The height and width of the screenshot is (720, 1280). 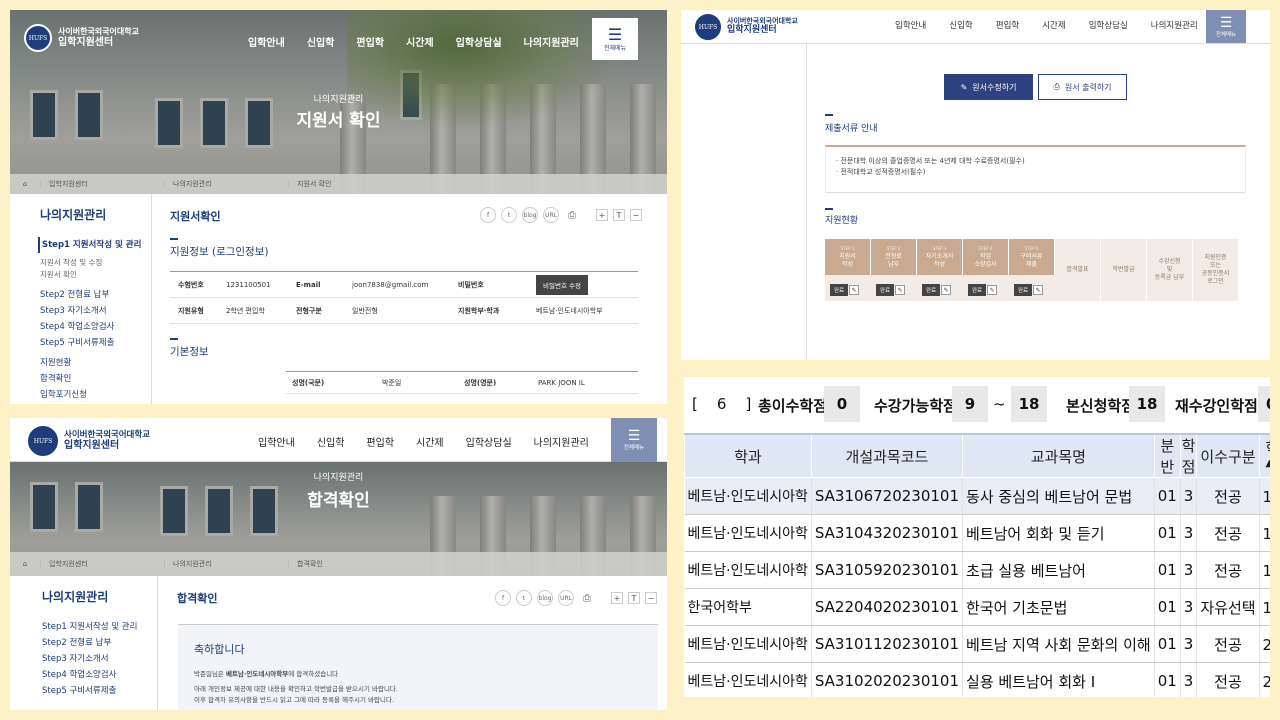 What do you see at coordinates (95, 395) in the screenshot?
I see `side-withdraw: 입학포기신청` at bounding box center [95, 395].